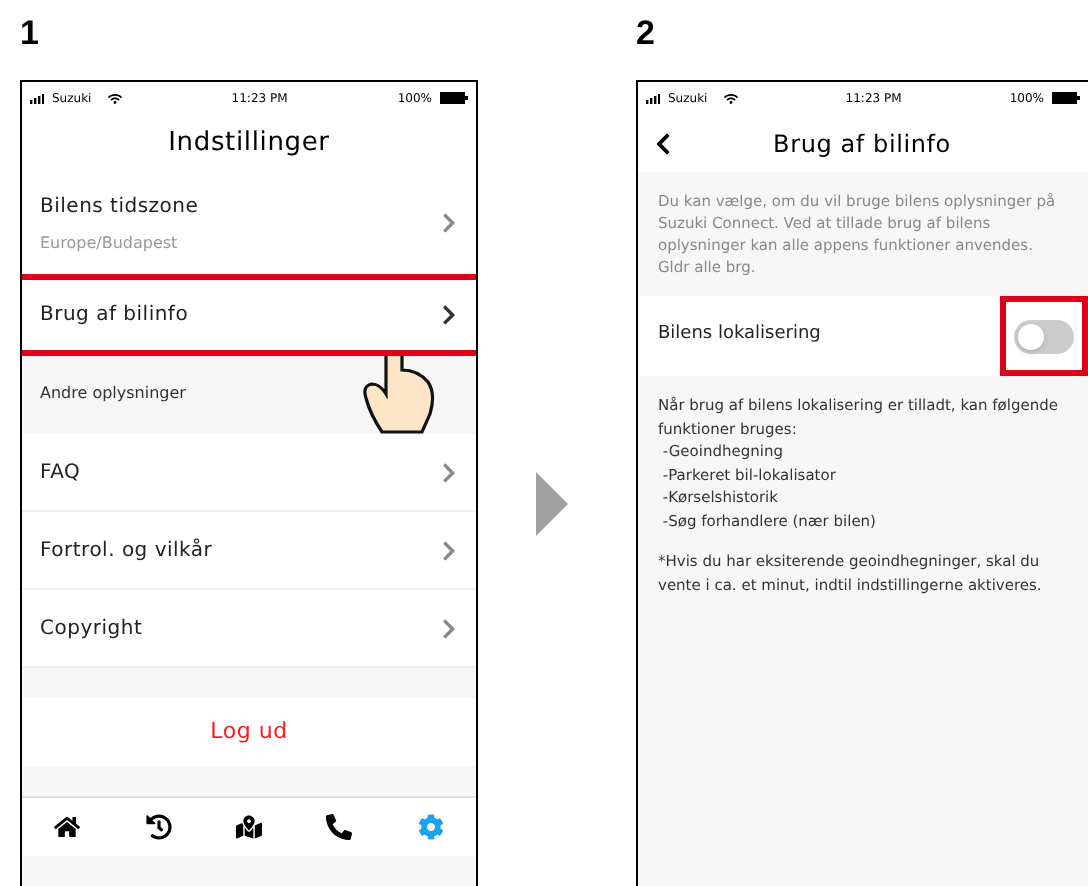  Describe the element at coordinates (60, 473) in the screenshot. I see `row-label: FAQ` at that location.